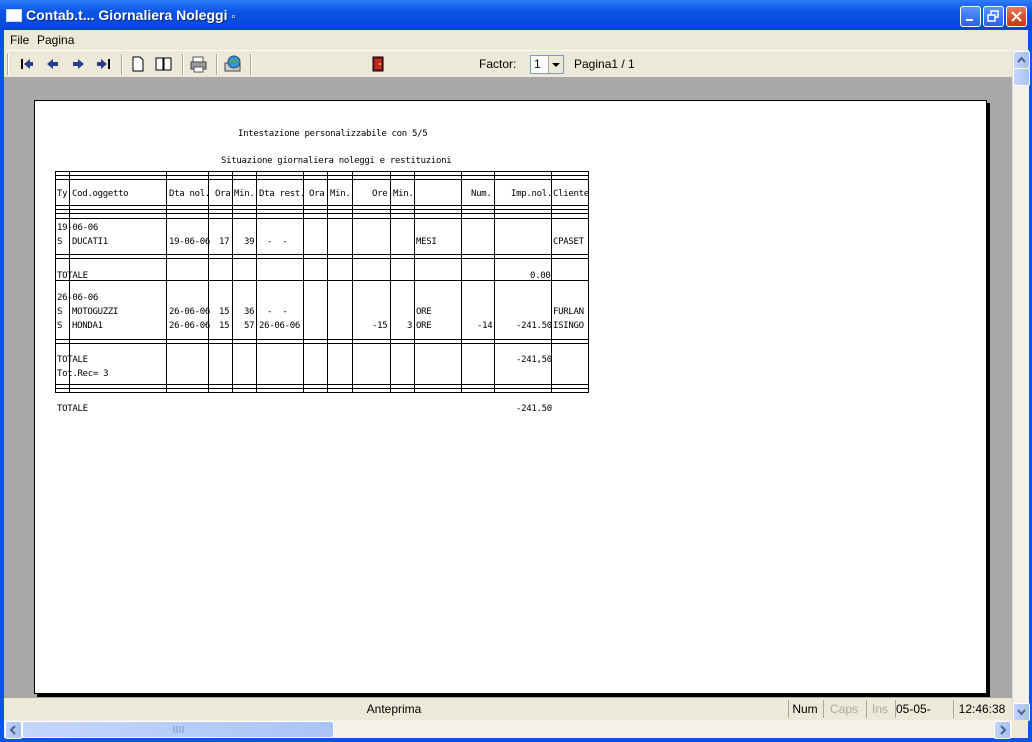 The width and height of the screenshot is (1032, 742). I want to click on minimize-icon, so click(969, 20).